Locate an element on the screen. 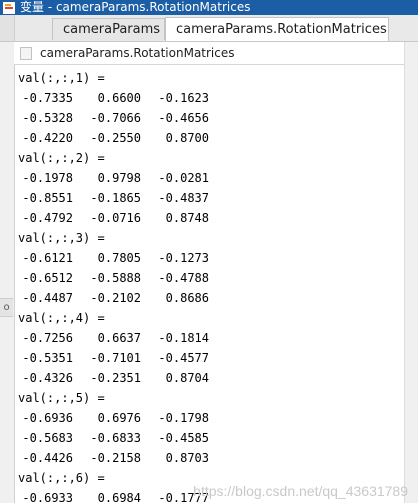  matrix-cell: -0.4577 is located at coordinates (183, 358).